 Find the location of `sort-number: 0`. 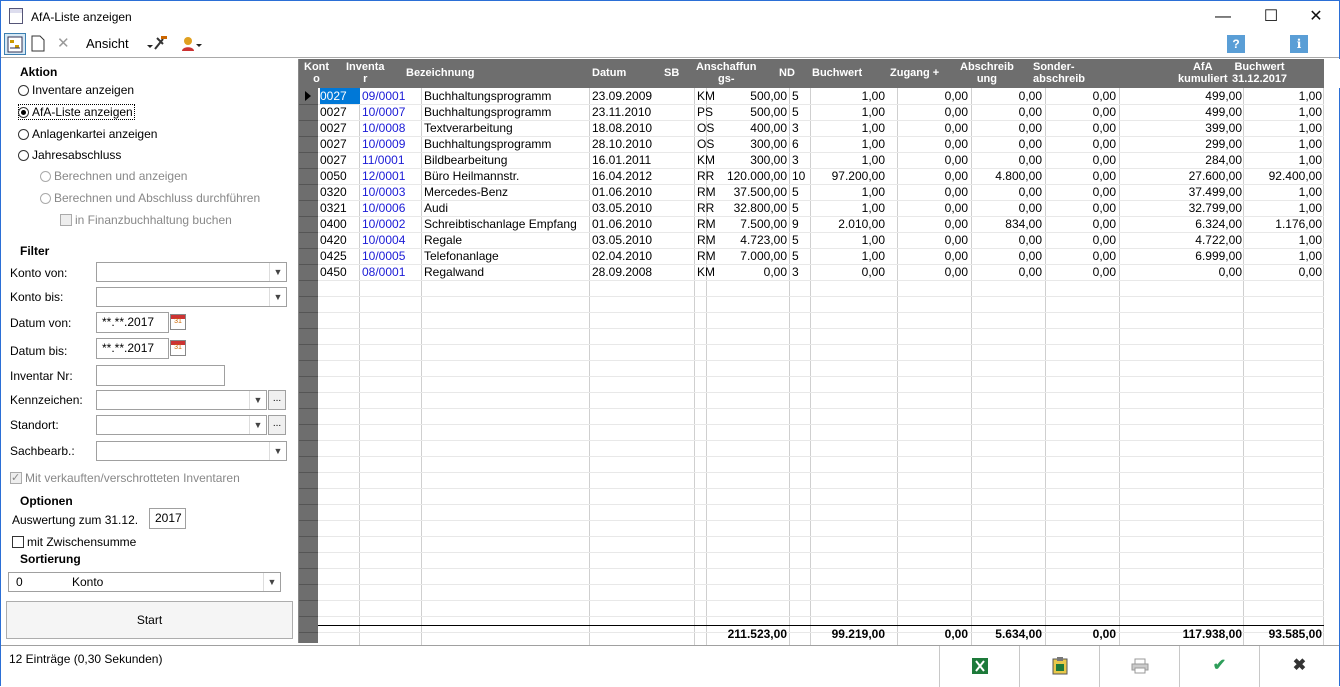

sort-number: 0 is located at coordinates (19, 582).